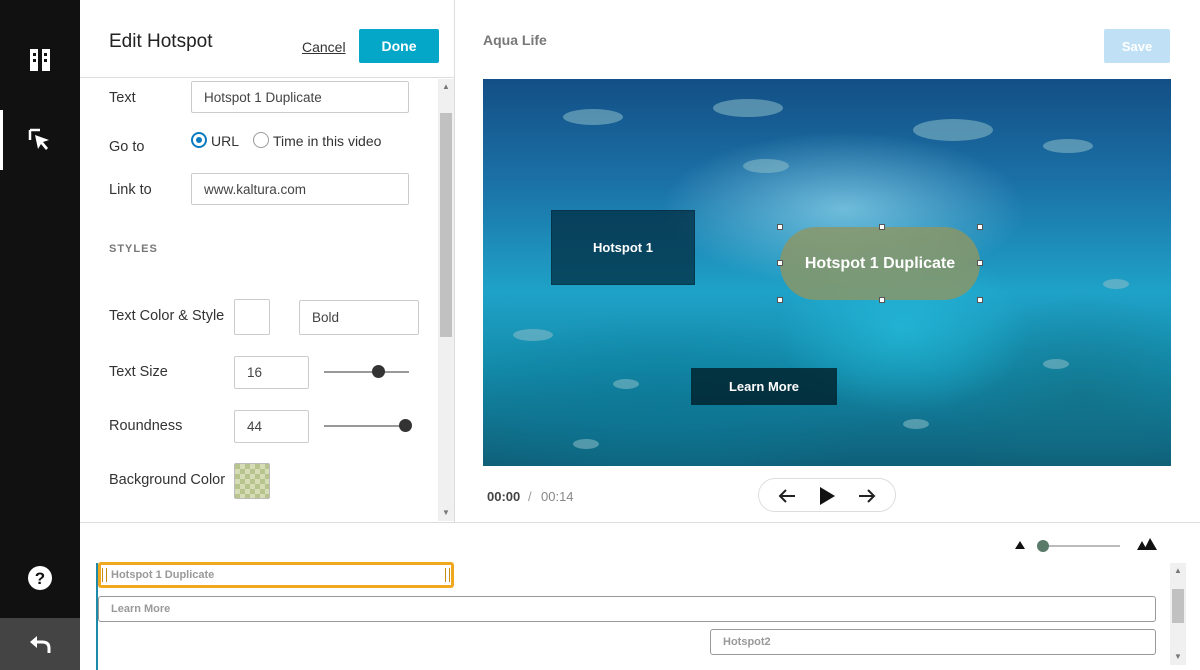 The height and width of the screenshot is (670, 1200). I want to click on zoom-slider-knob, so click(1043, 546).